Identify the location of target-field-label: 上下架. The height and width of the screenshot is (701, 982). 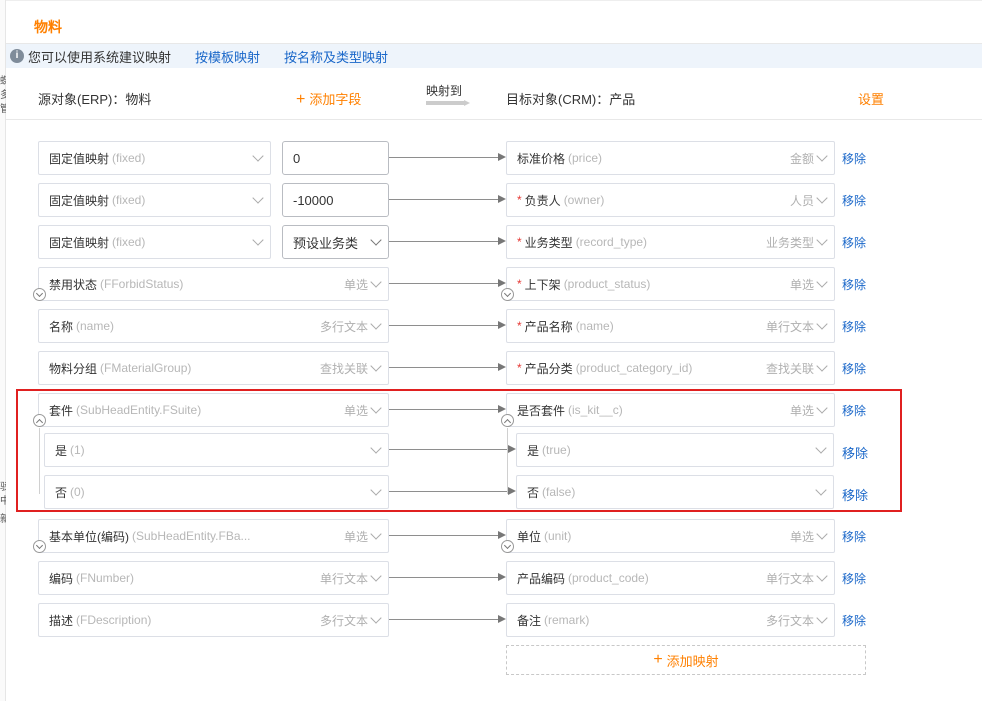
(542, 284).